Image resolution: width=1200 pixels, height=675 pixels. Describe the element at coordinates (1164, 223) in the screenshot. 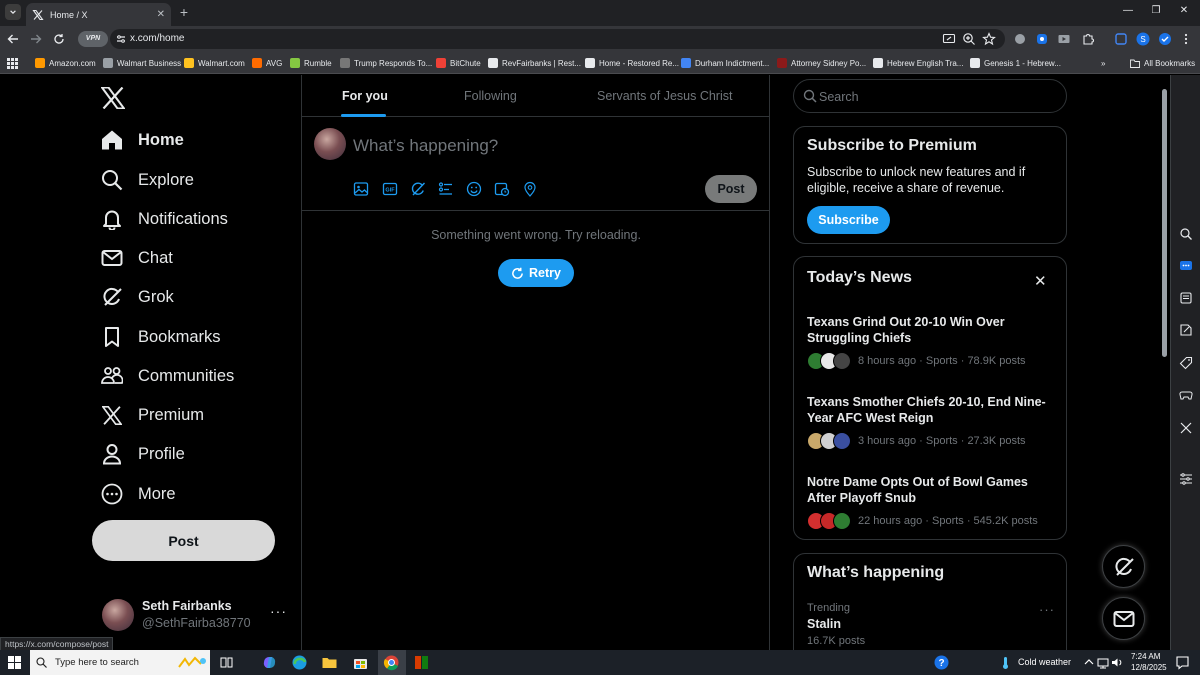

I see `scrollbar-thumb` at that location.